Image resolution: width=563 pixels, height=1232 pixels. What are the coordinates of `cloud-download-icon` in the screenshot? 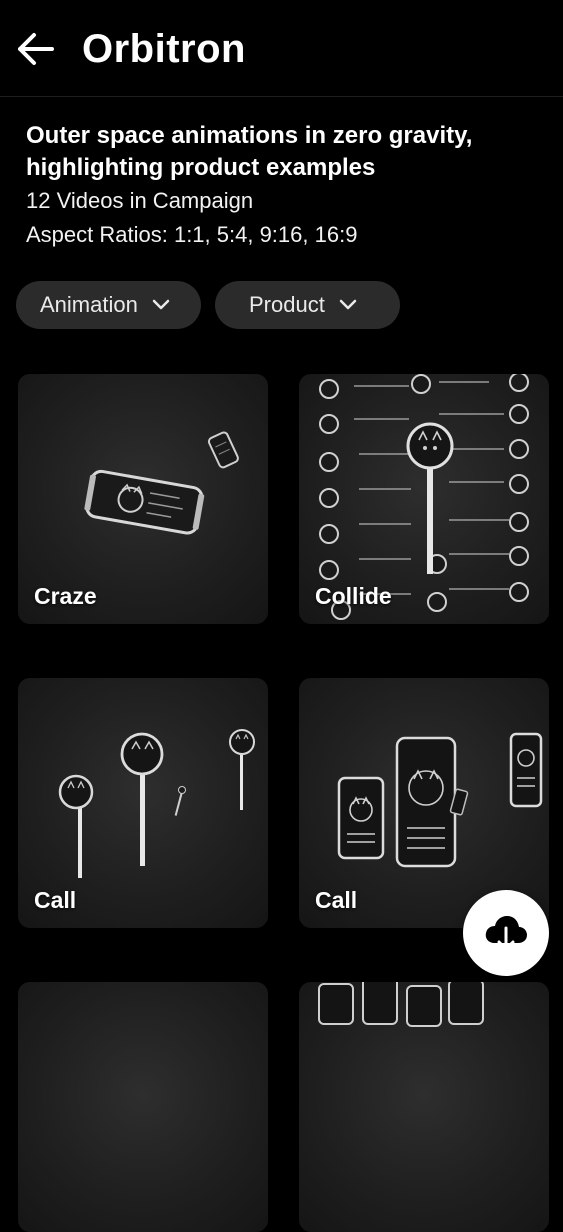 It's located at (506, 933).